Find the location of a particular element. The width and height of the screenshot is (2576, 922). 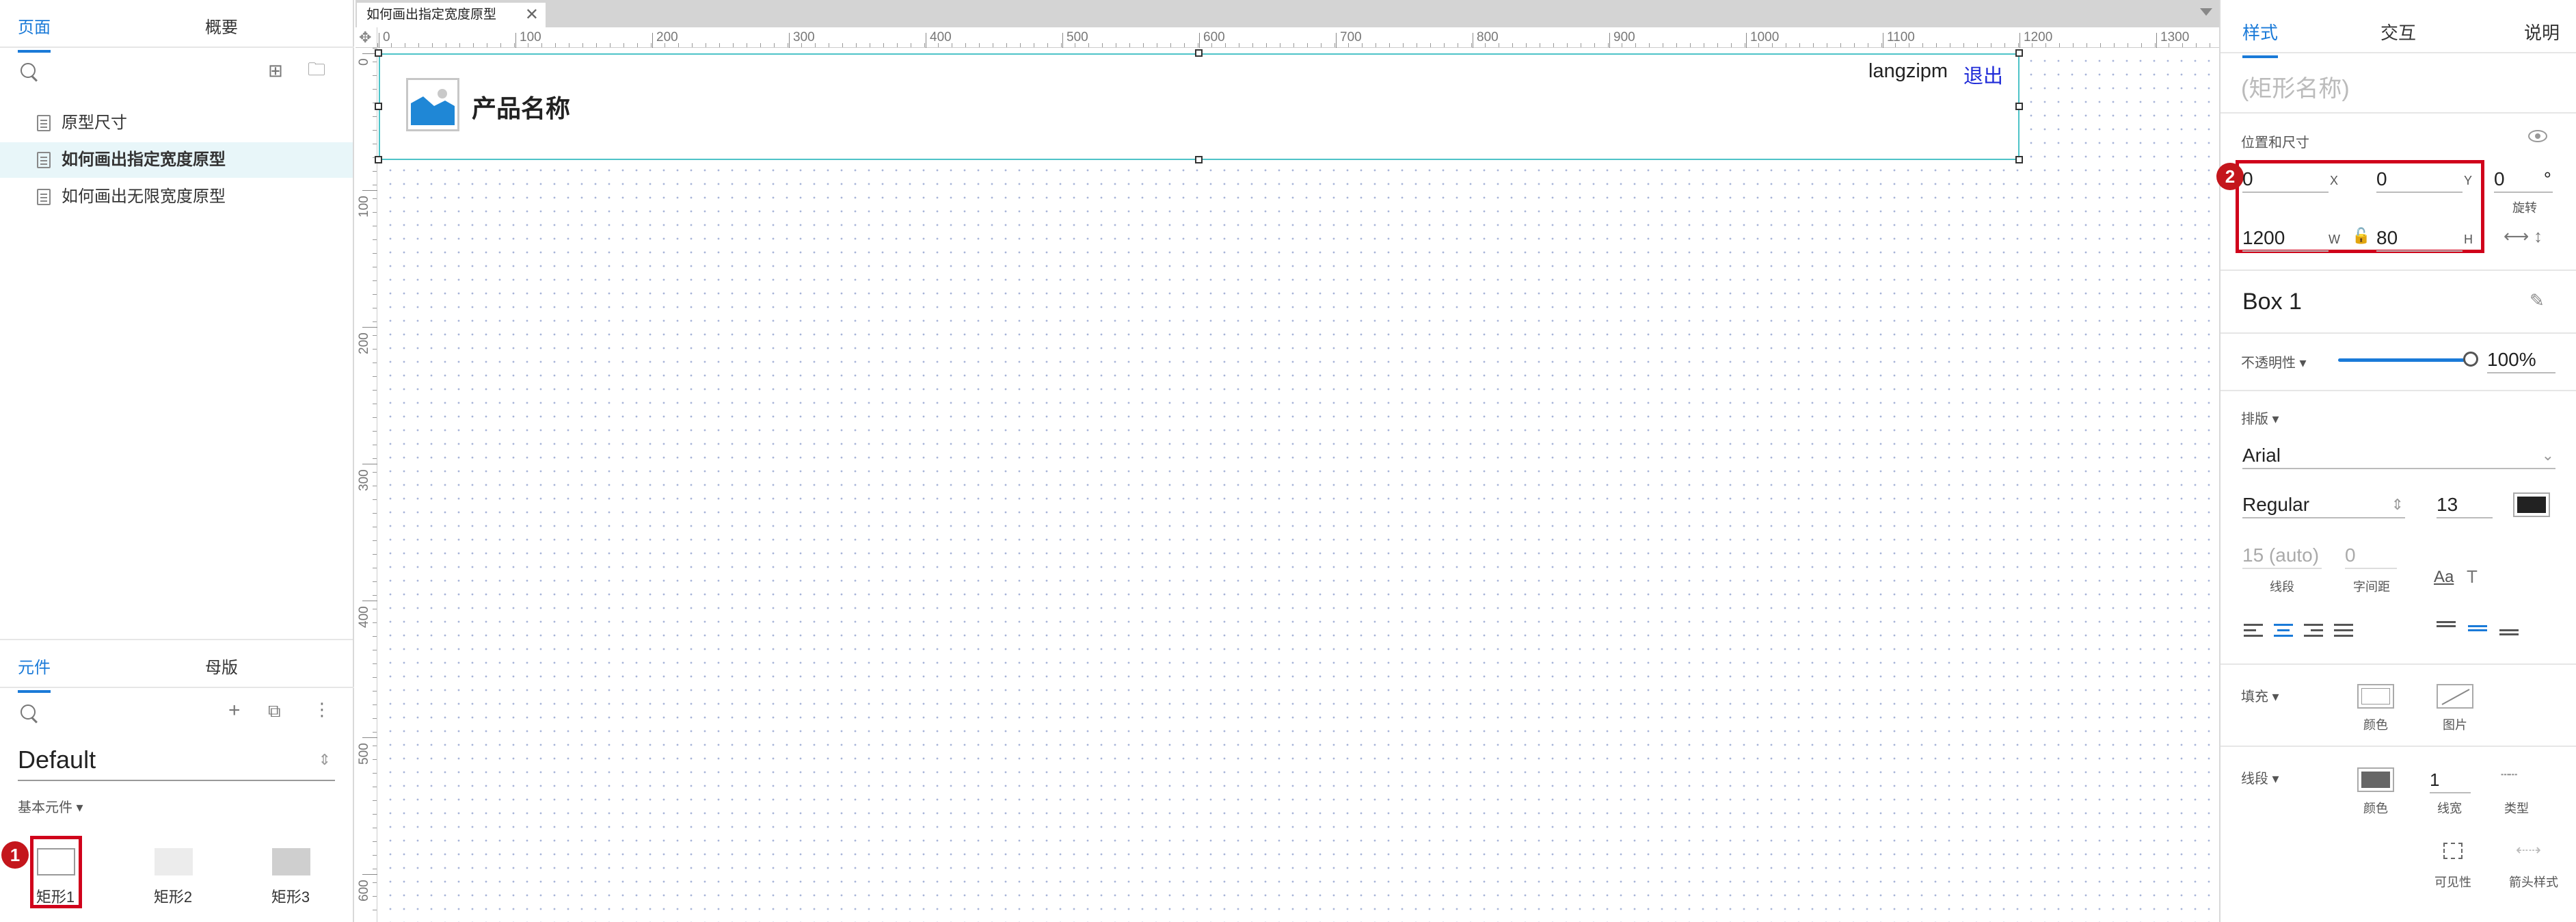

text-case-icon: Aa is located at coordinates (2444, 577).